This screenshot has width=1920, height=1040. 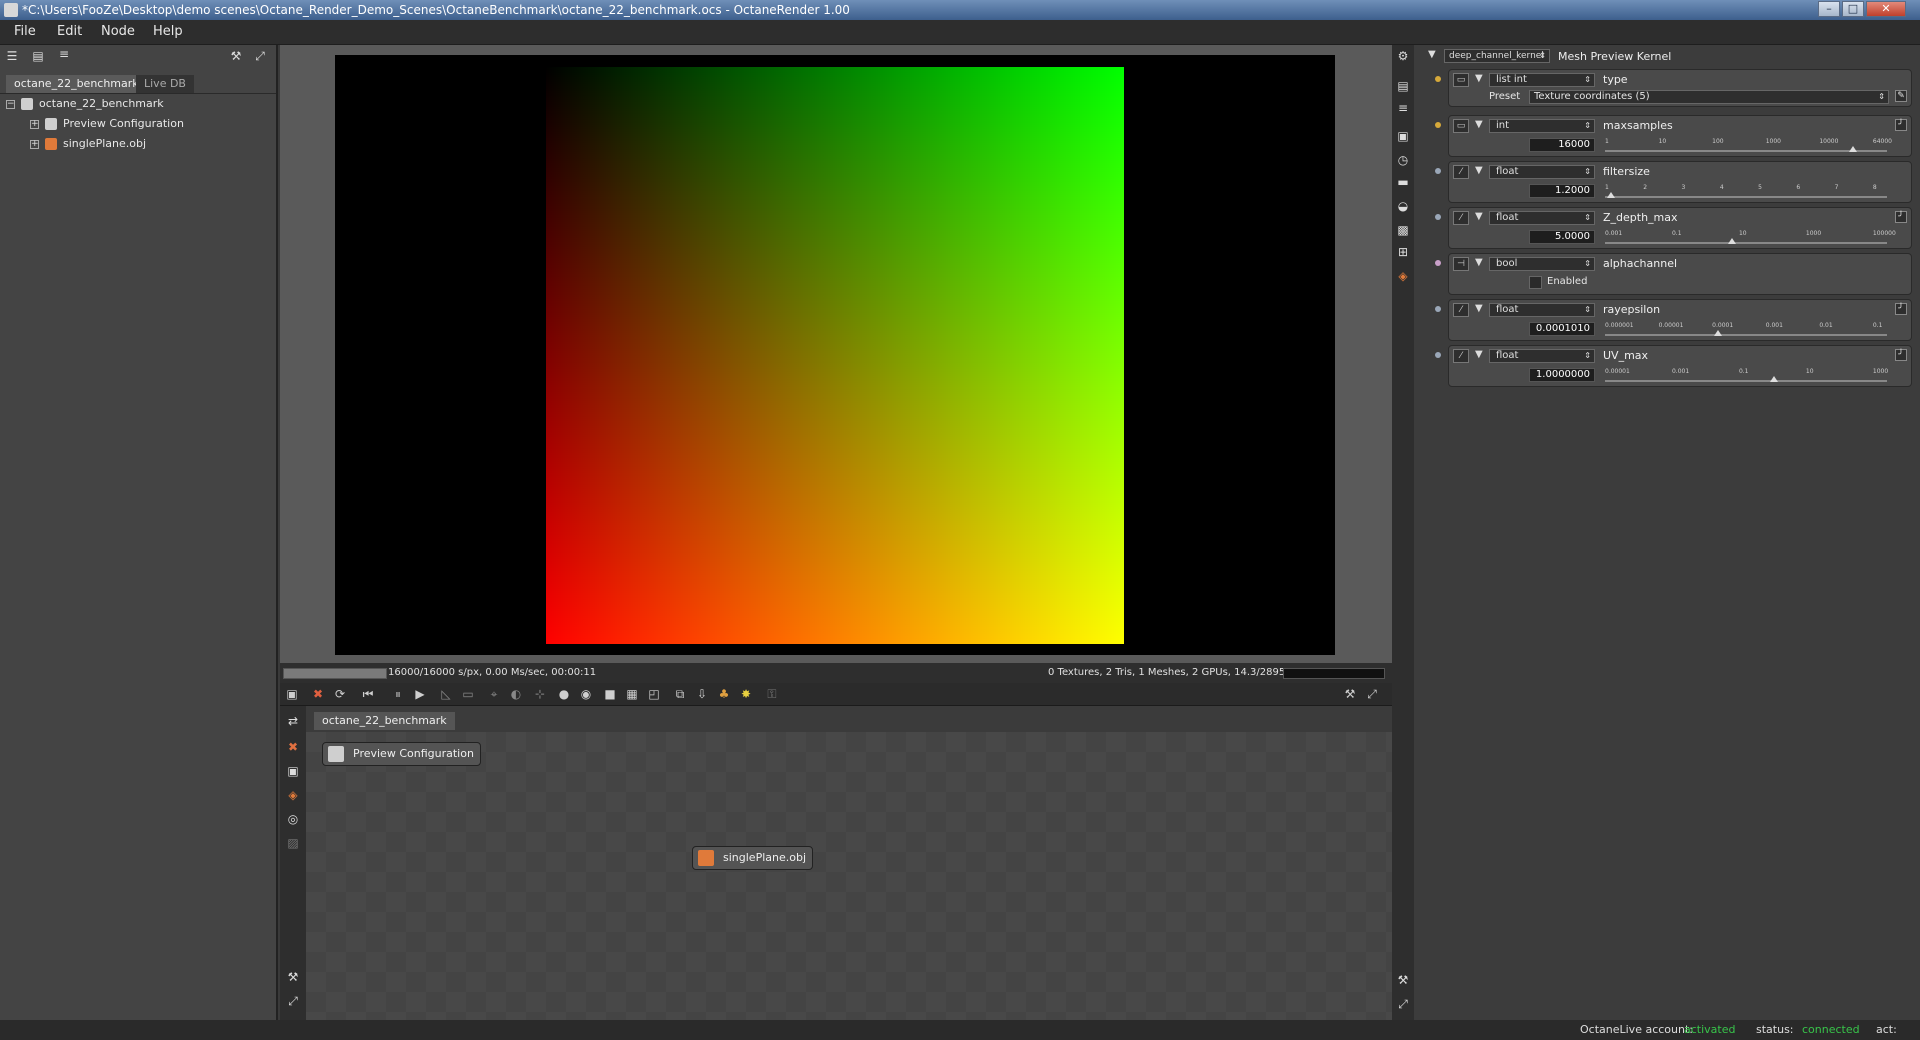 What do you see at coordinates (38, 56) in the screenshot?
I see `outliner-layers-icon: ▤` at bounding box center [38, 56].